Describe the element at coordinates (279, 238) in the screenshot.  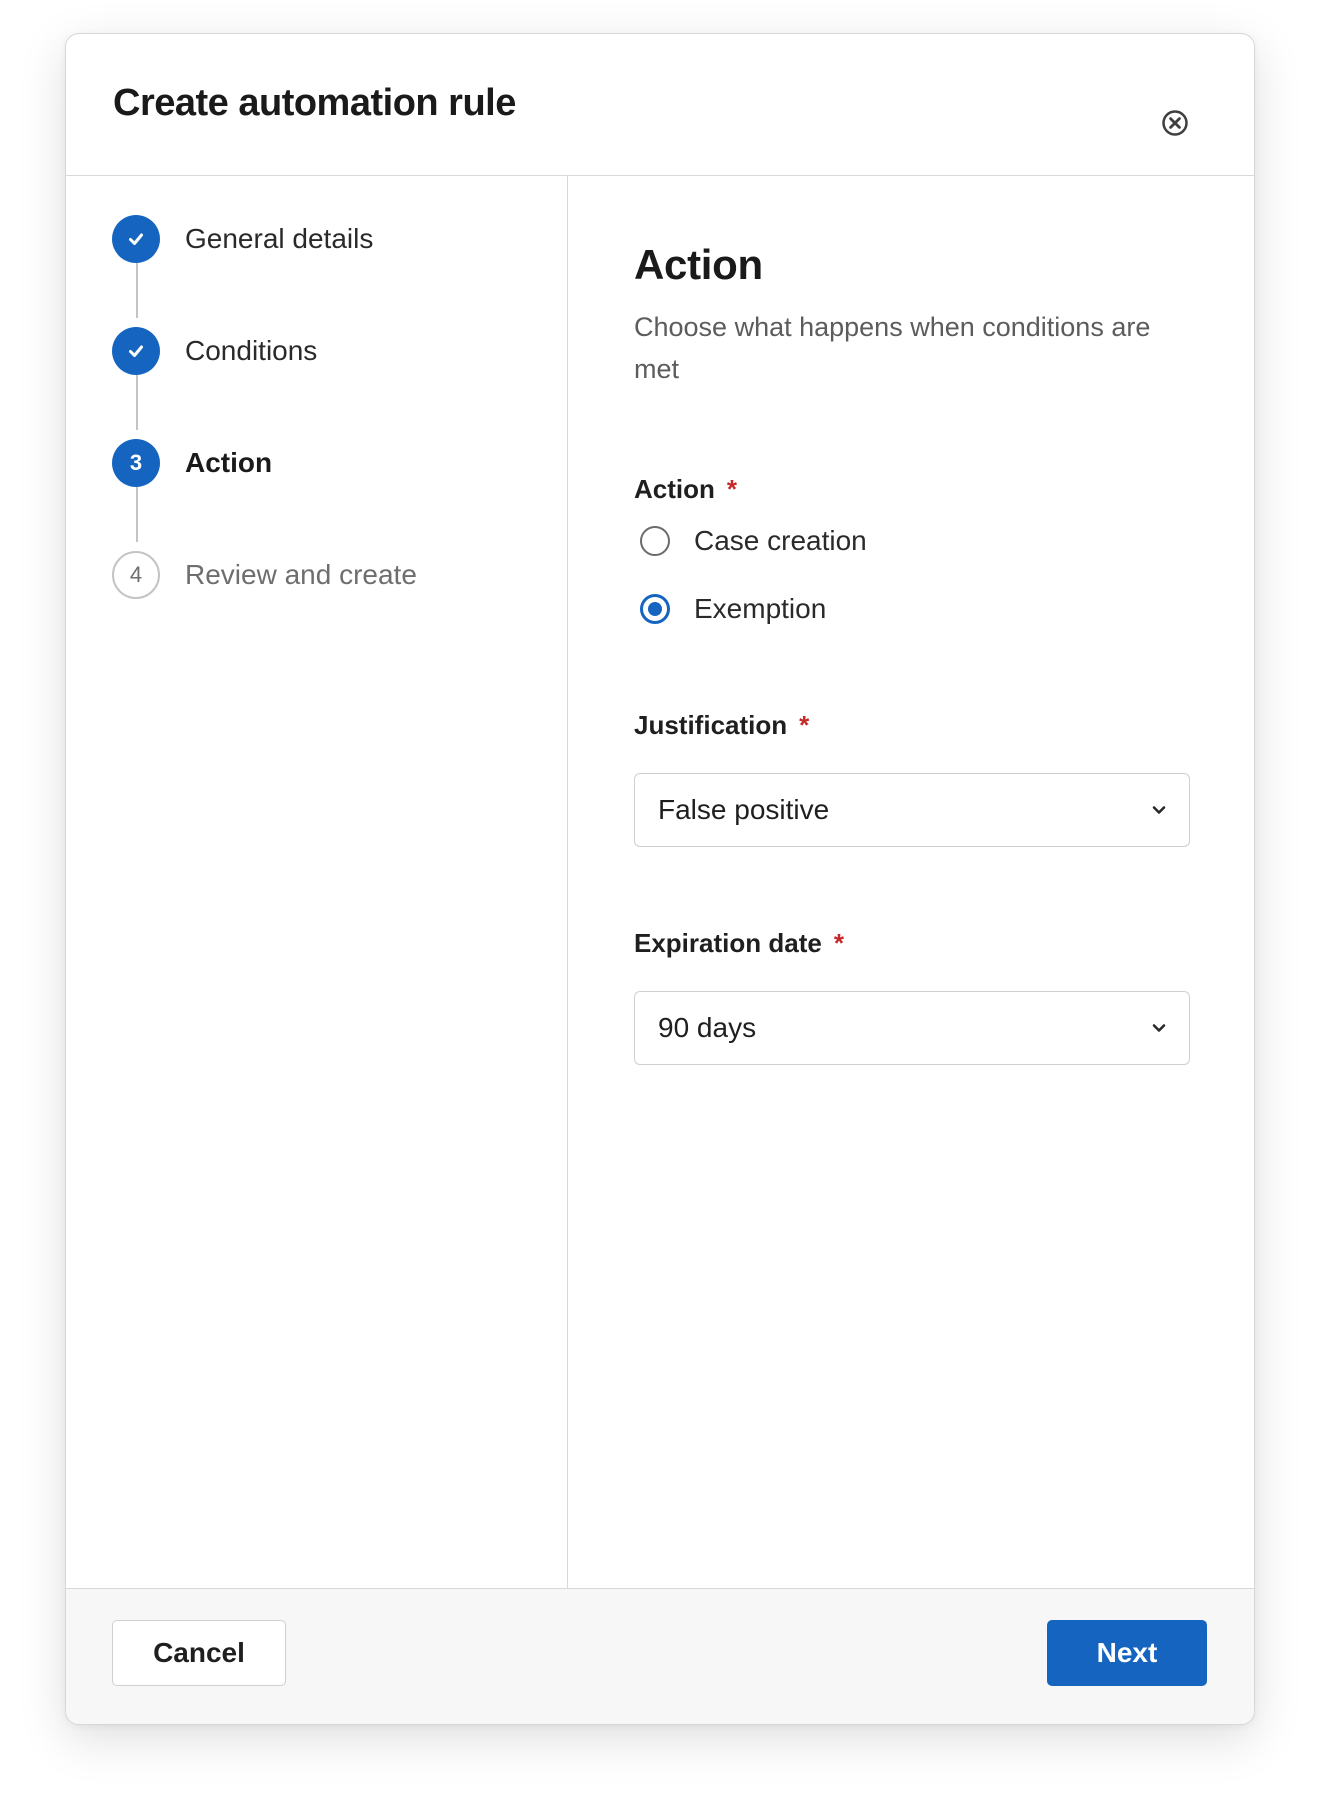
I see `step-label: General details` at that location.